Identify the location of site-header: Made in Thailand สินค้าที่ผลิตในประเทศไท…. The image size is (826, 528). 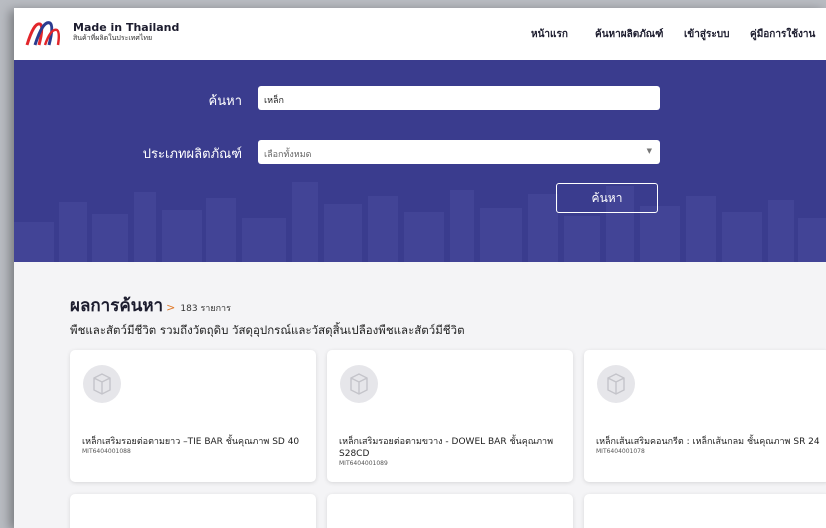
(420, 34).